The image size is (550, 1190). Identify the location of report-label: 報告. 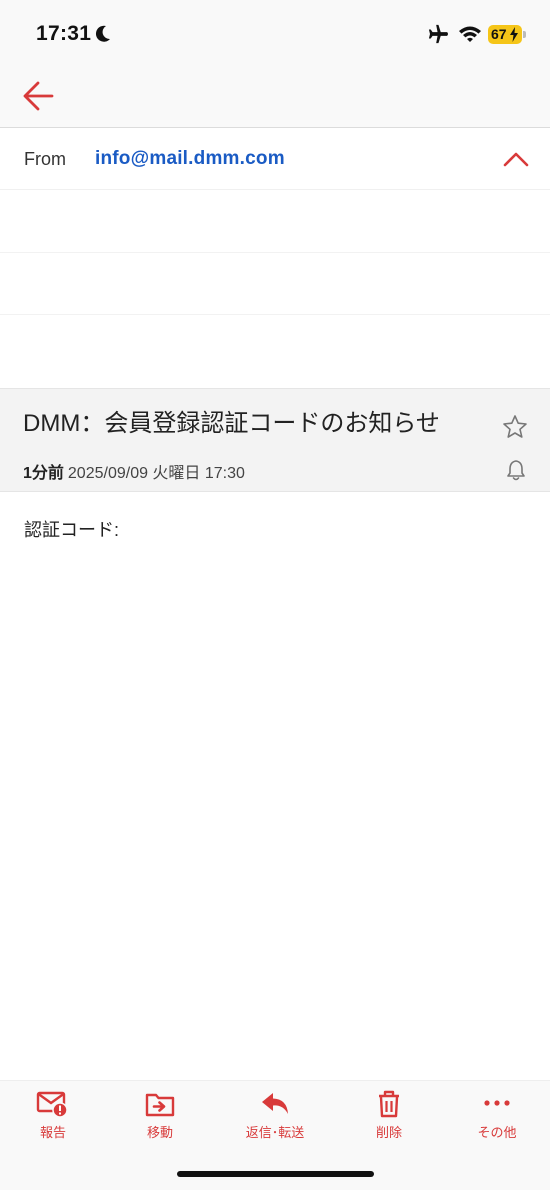
(52, 1132).